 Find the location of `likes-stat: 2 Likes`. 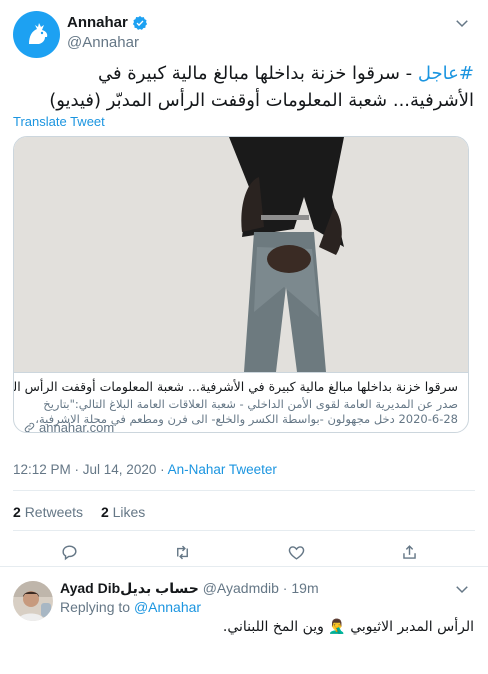

likes-stat: 2 Likes is located at coordinates (123, 512).